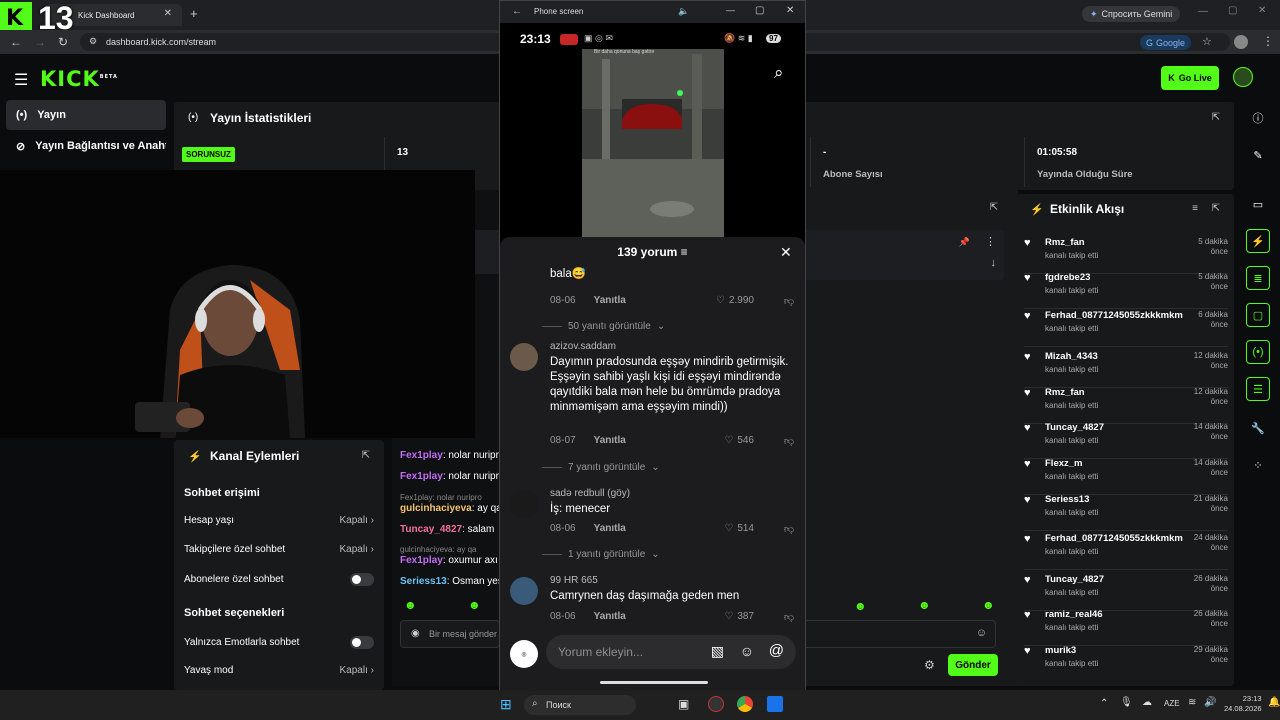  I want to click on comment-username: 99 HR 665, so click(574, 580).